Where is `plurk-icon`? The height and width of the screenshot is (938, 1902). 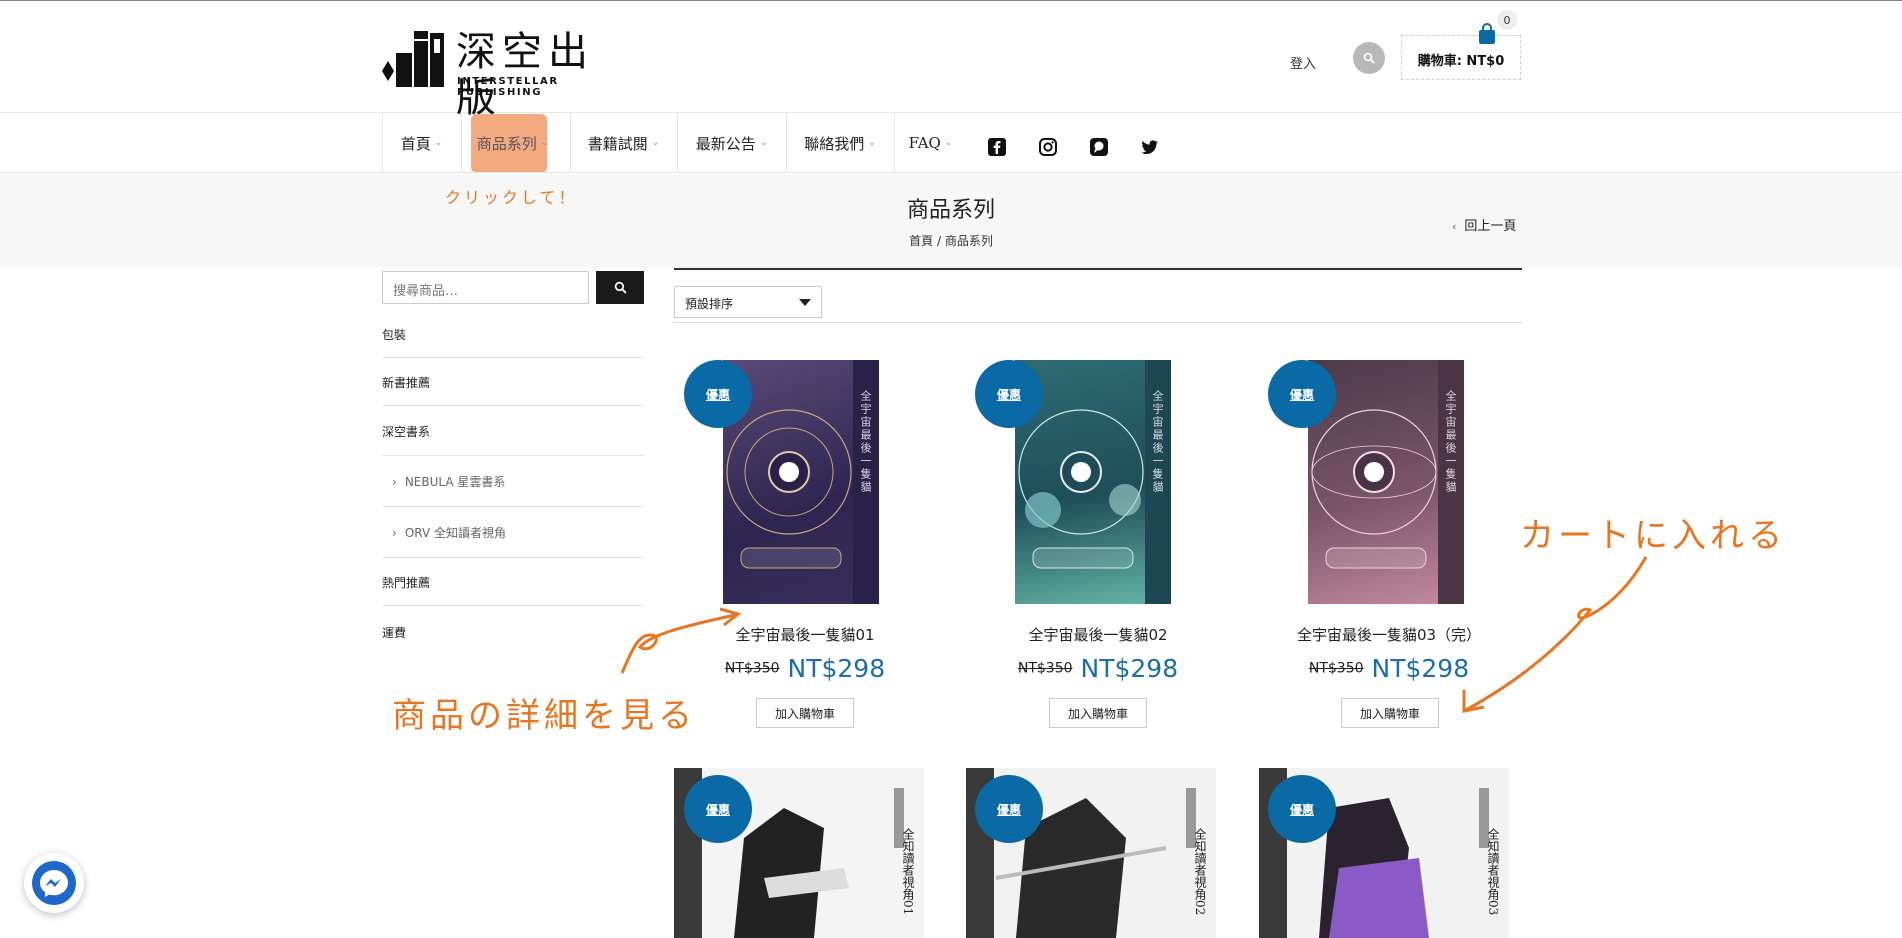
plurk-icon is located at coordinates (1099, 147).